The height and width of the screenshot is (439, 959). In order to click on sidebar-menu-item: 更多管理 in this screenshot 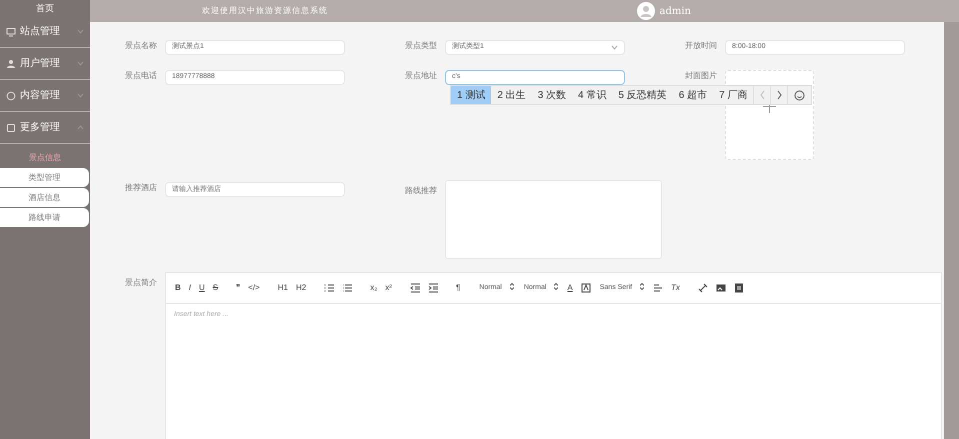, I will do `click(45, 128)`.